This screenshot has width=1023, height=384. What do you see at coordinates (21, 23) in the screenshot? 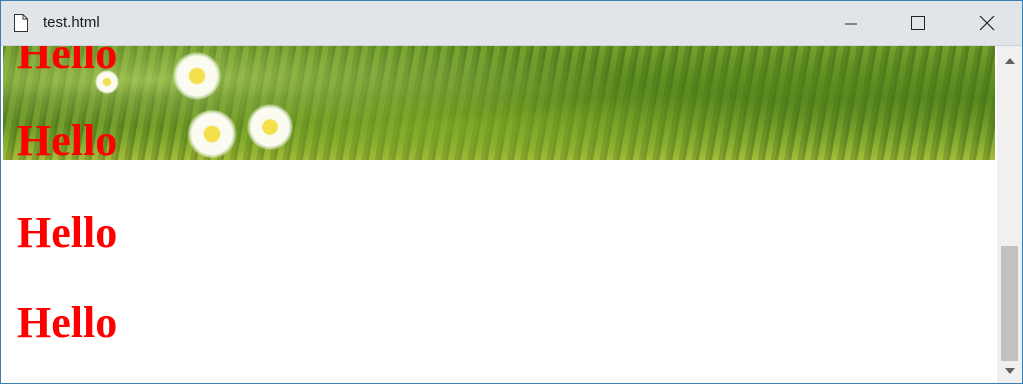
I see `document-icon` at bounding box center [21, 23].